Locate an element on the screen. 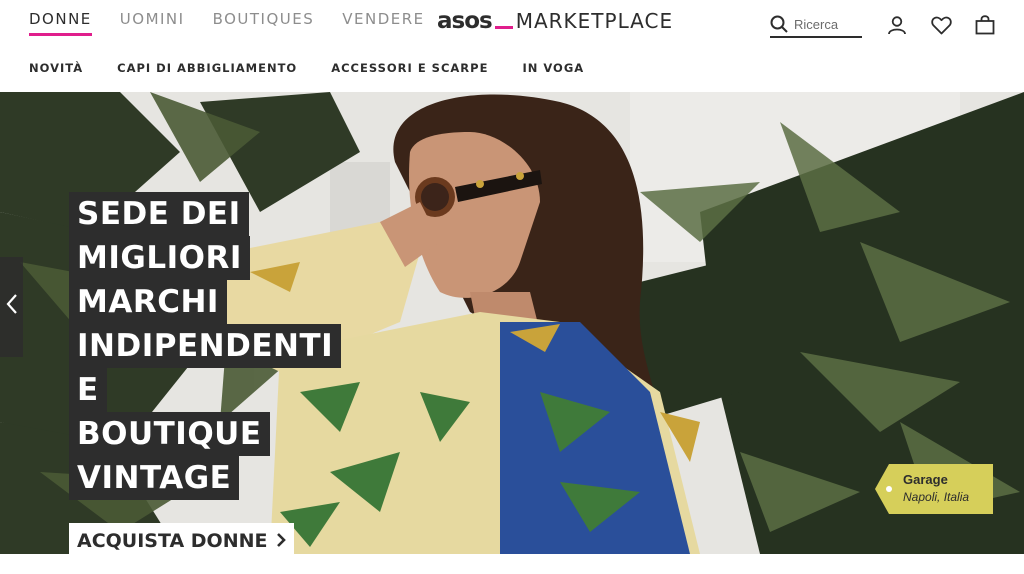  boutique-name: Garage is located at coordinates (925, 479).